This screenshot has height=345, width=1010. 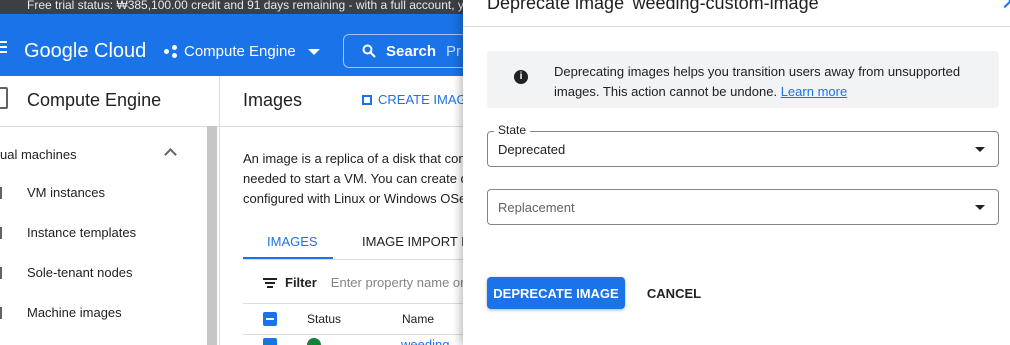 I want to click on product-selector-label: Compute Engine, so click(x=240, y=51).